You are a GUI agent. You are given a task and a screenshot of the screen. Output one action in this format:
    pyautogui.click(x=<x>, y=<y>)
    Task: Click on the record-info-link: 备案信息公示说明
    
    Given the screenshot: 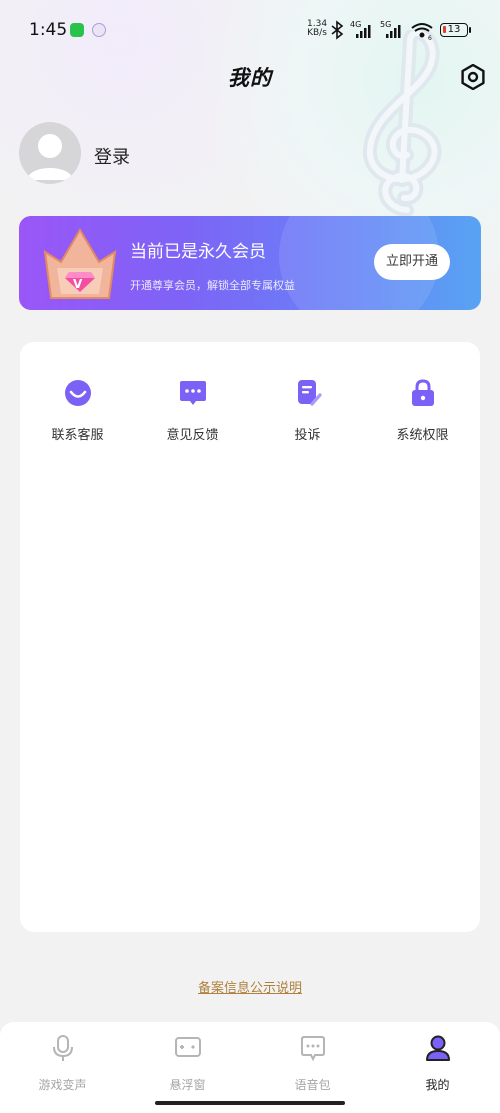 What is the action you would take?
    pyautogui.click(x=250, y=986)
    